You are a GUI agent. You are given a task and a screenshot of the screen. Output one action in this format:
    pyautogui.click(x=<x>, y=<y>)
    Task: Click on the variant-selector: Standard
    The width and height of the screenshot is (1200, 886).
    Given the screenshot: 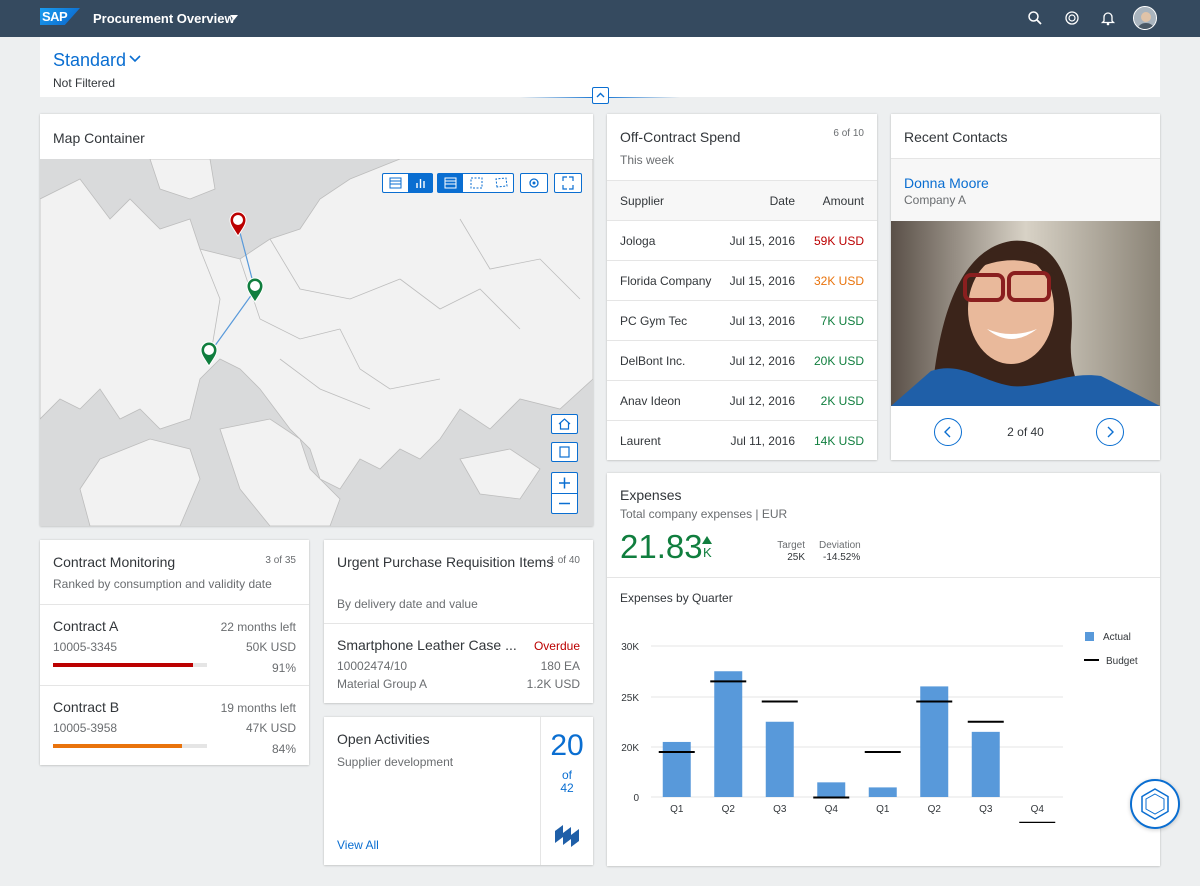 What is the action you would take?
    pyautogui.click(x=89, y=60)
    